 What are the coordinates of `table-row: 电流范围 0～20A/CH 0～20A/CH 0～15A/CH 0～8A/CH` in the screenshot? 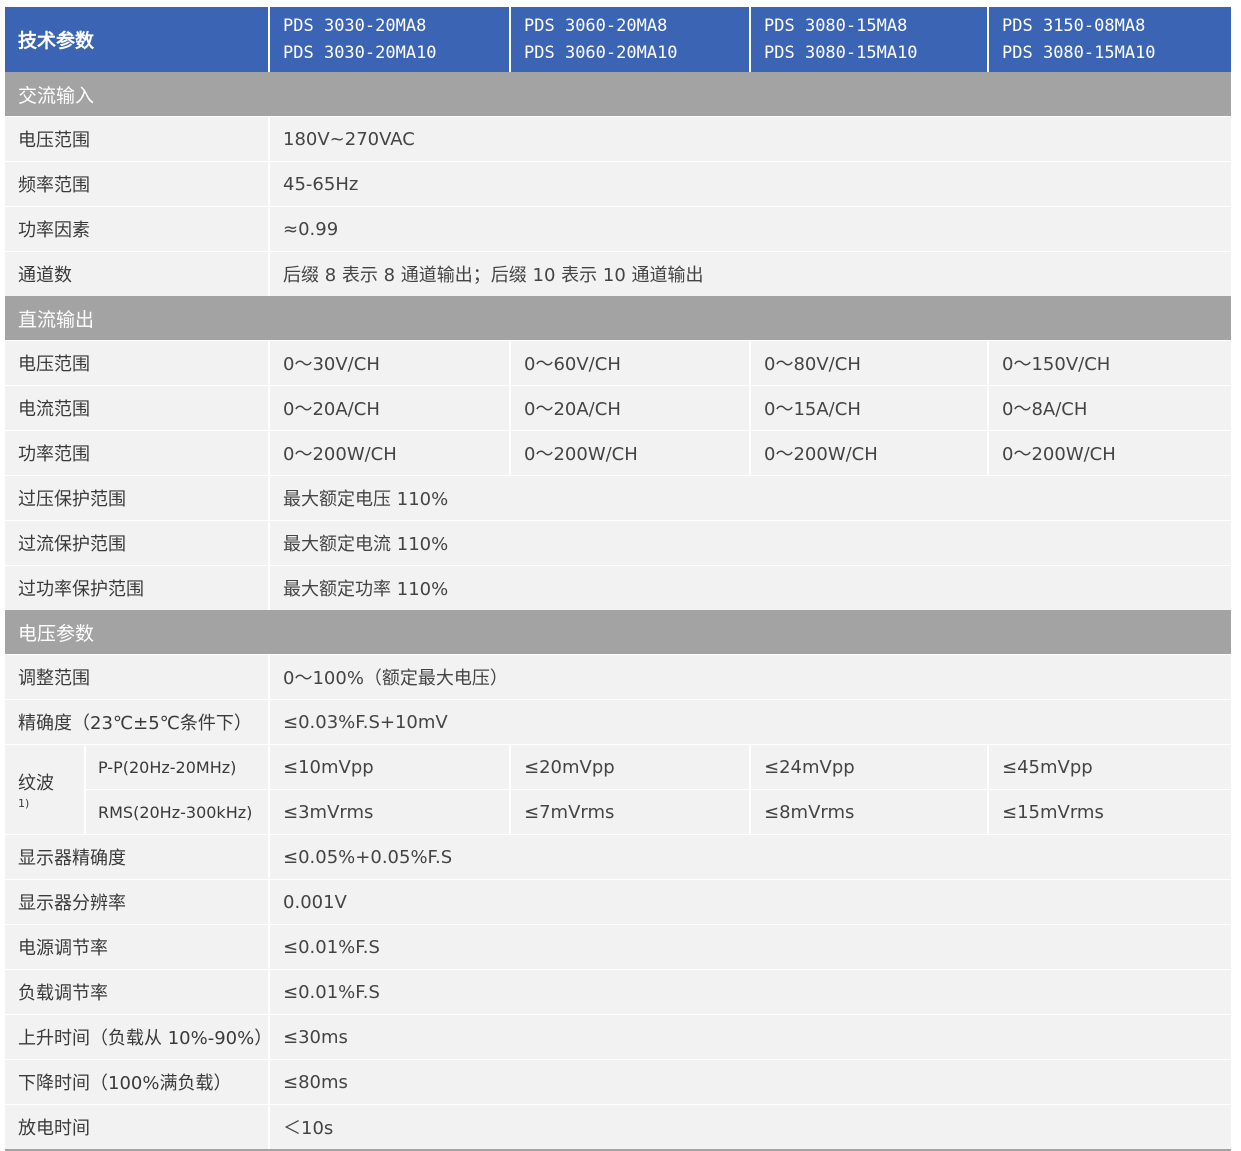 It's located at (618, 408).